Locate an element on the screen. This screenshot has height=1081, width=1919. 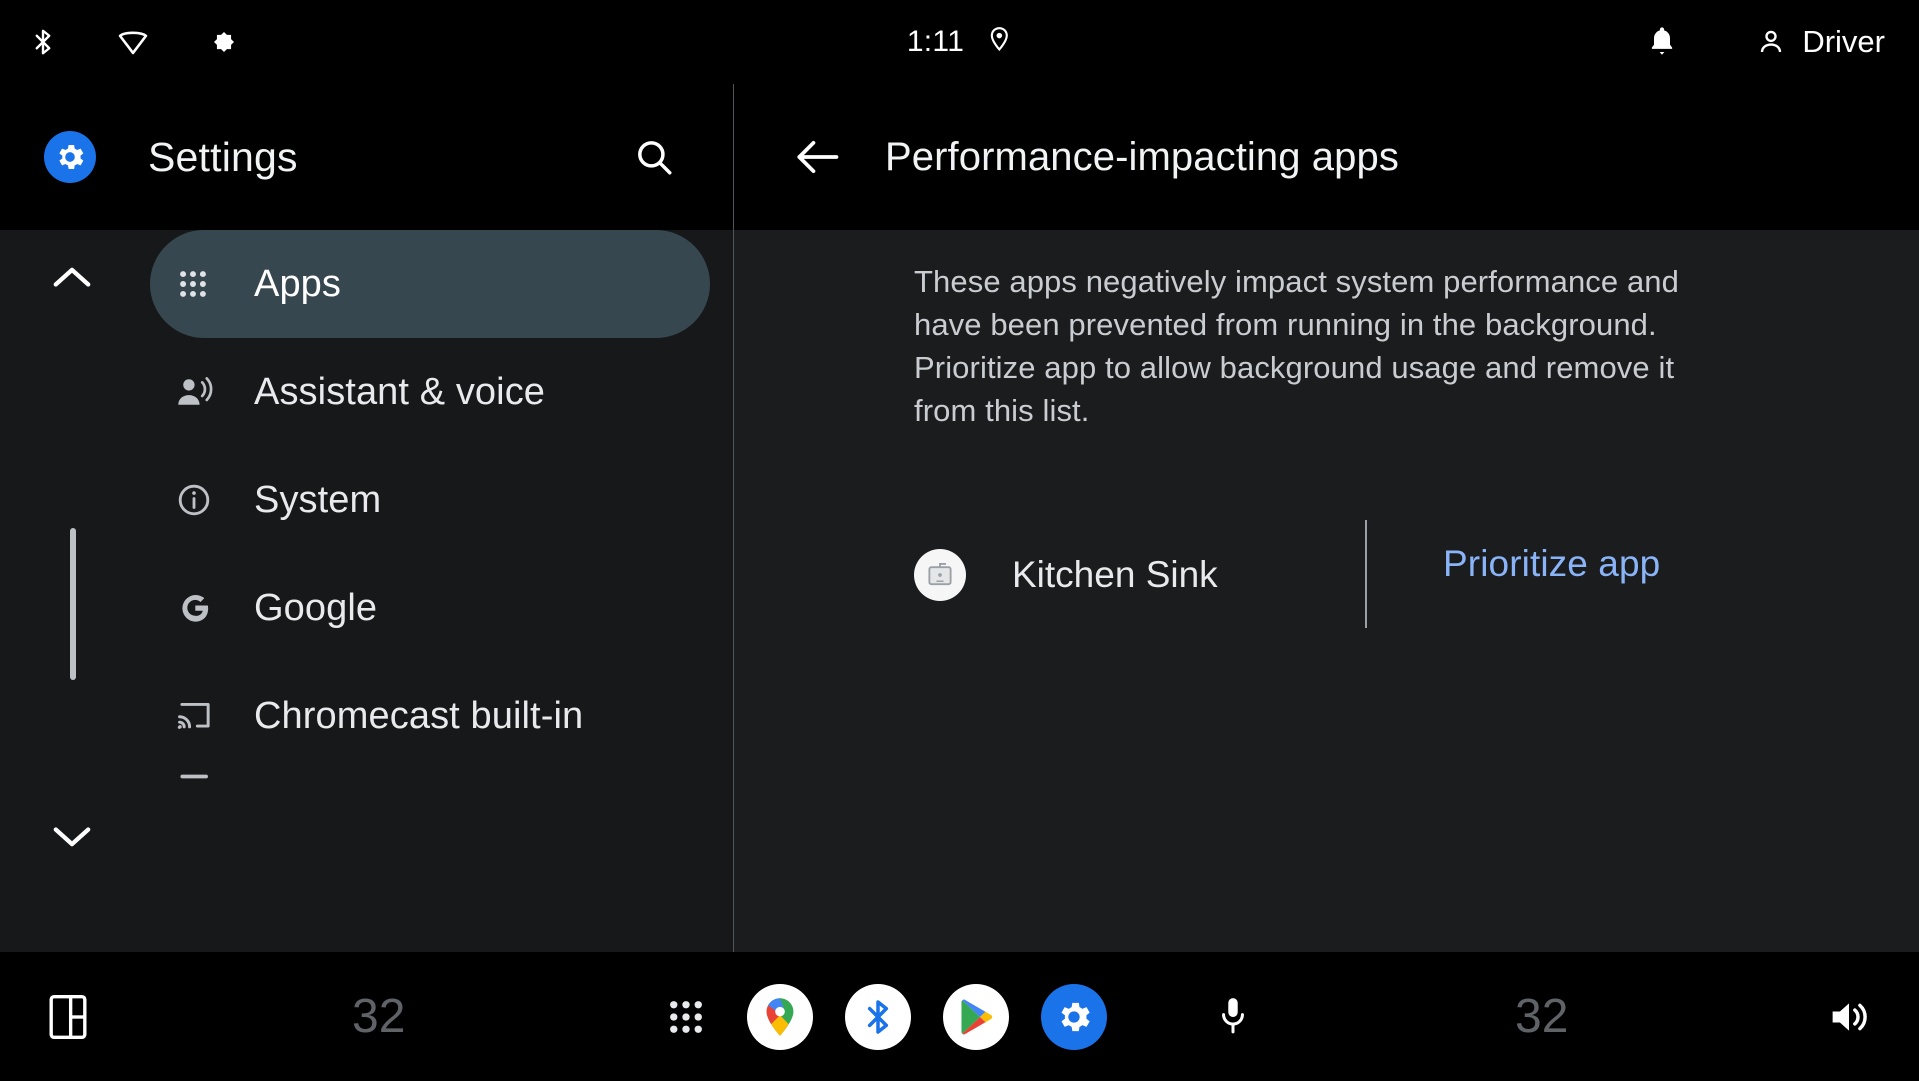
status-bar-right: Driver is located at coordinates (1765, 42).